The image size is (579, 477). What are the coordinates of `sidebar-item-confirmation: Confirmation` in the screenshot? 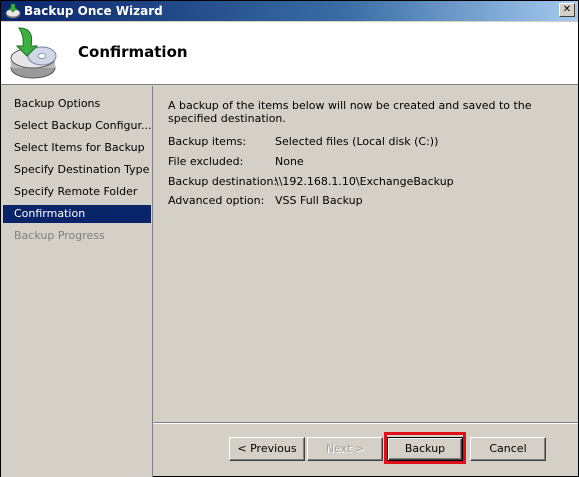 It's located at (77, 214).